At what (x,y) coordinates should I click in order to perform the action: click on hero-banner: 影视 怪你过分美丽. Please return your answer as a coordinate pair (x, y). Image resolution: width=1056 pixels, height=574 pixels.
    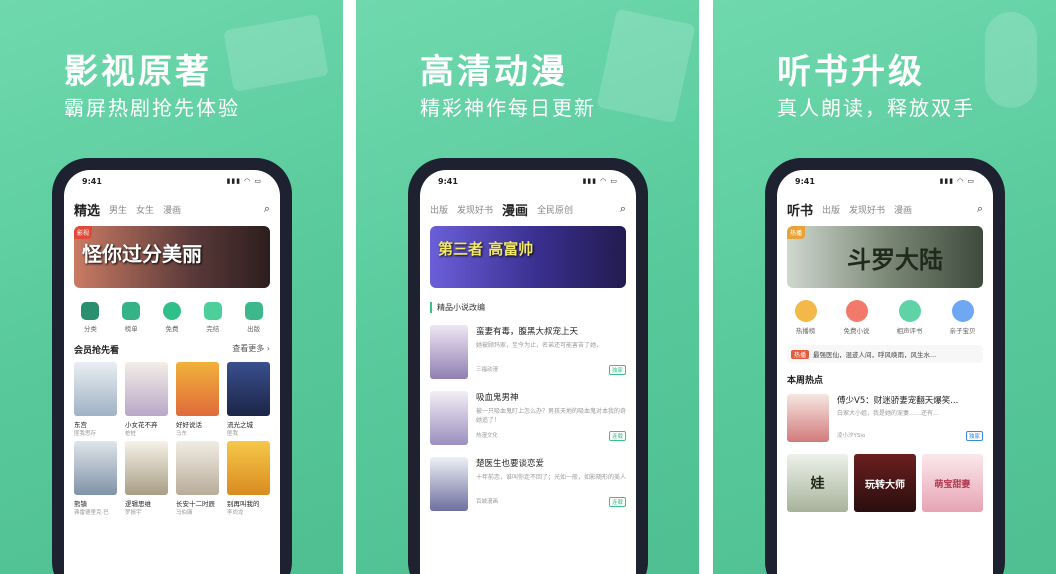
    Looking at the image, I should click on (172, 257).